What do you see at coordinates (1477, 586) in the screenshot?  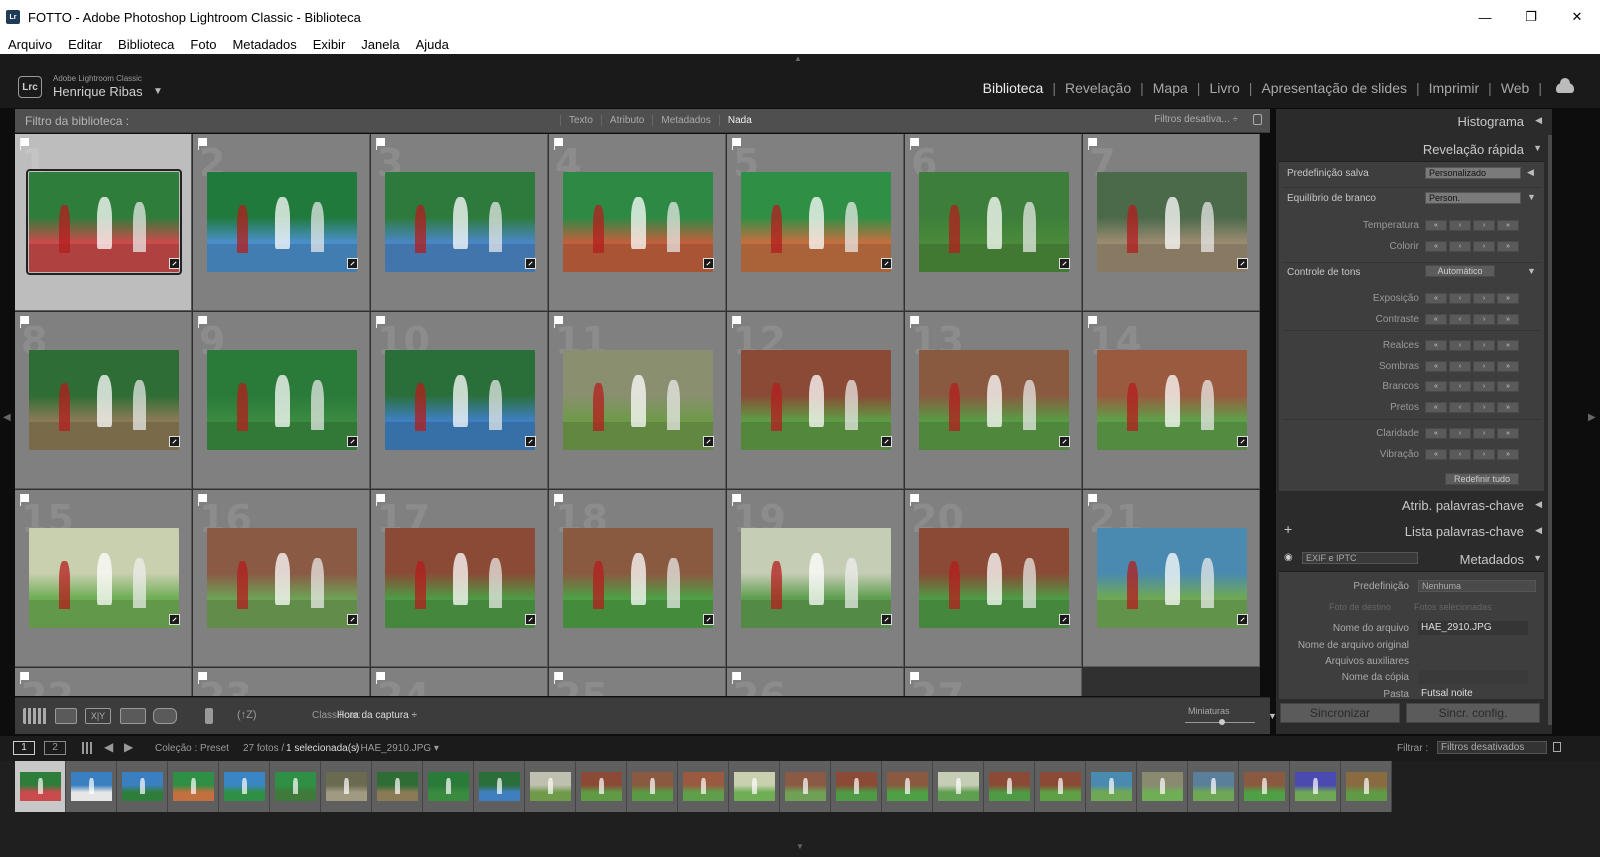 I see `metadata-preset-select: Nenhuma` at bounding box center [1477, 586].